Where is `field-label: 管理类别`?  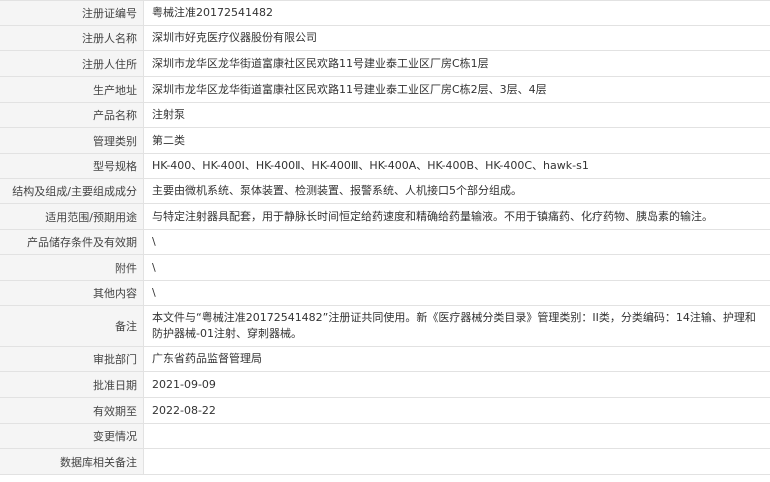
field-label: 管理类别 is located at coordinates (72, 140).